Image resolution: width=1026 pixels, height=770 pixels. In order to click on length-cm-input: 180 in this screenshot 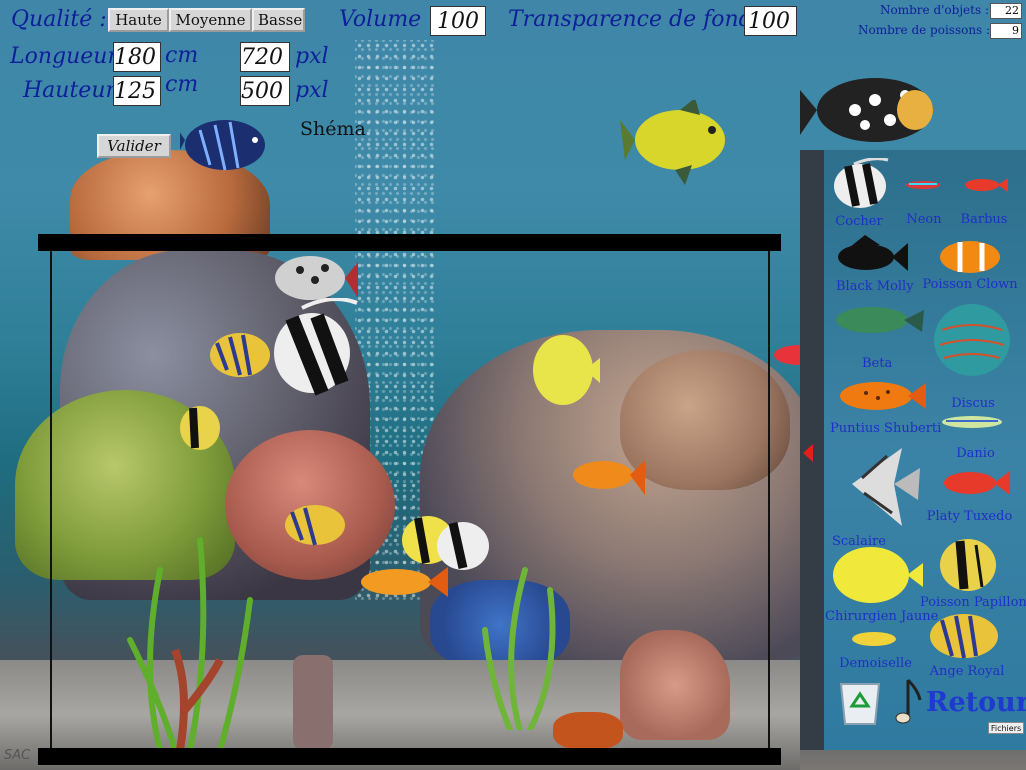, I will do `click(137, 57)`.